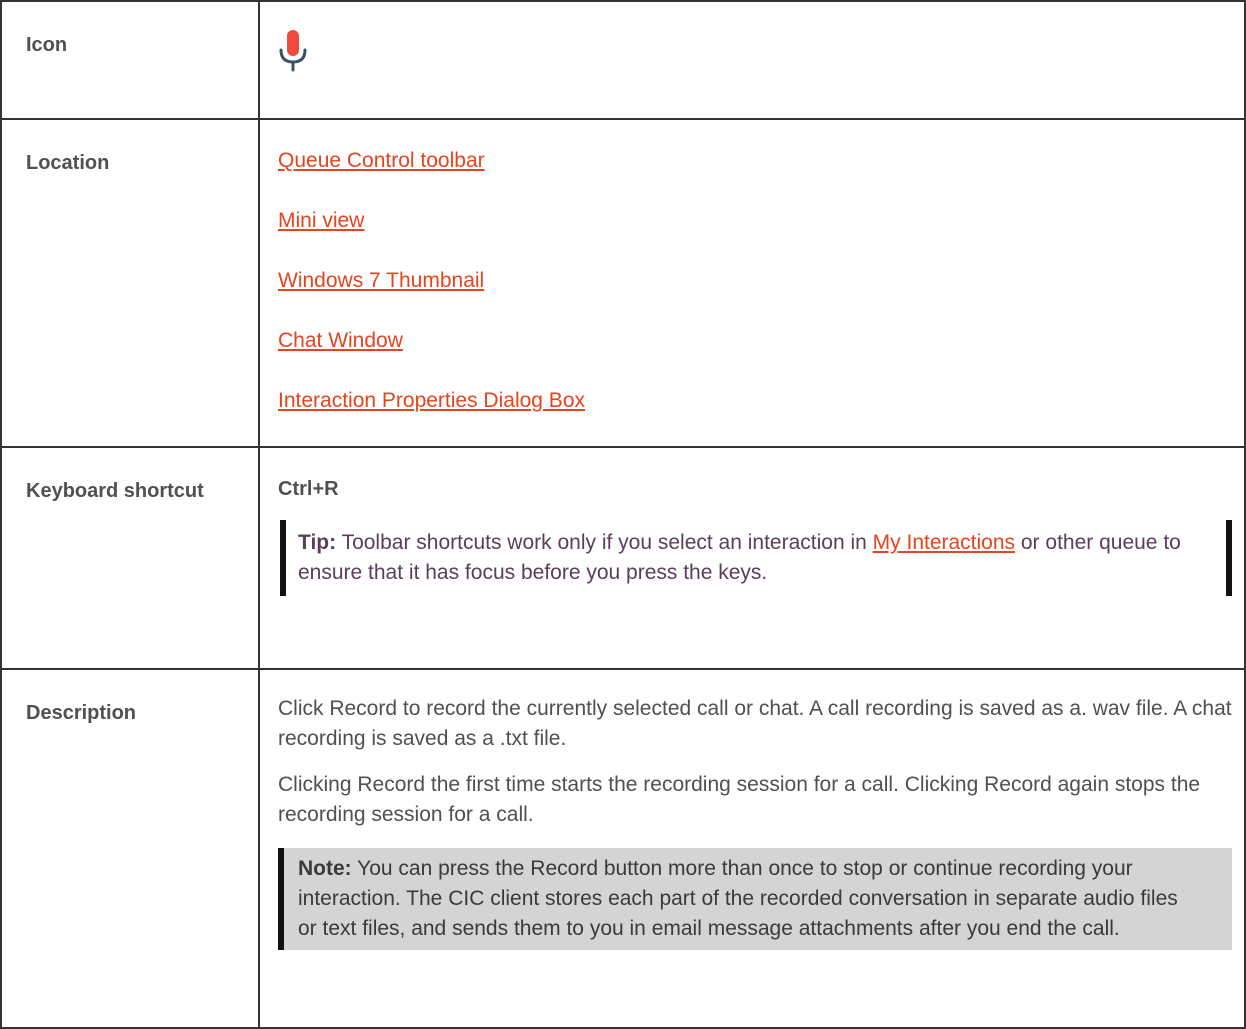 The height and width of the screenshot is (1029, 1246). I want to click on interaction-properties-dialog-box-link: Interaction Properties Dialog Box, so click(761, 401).